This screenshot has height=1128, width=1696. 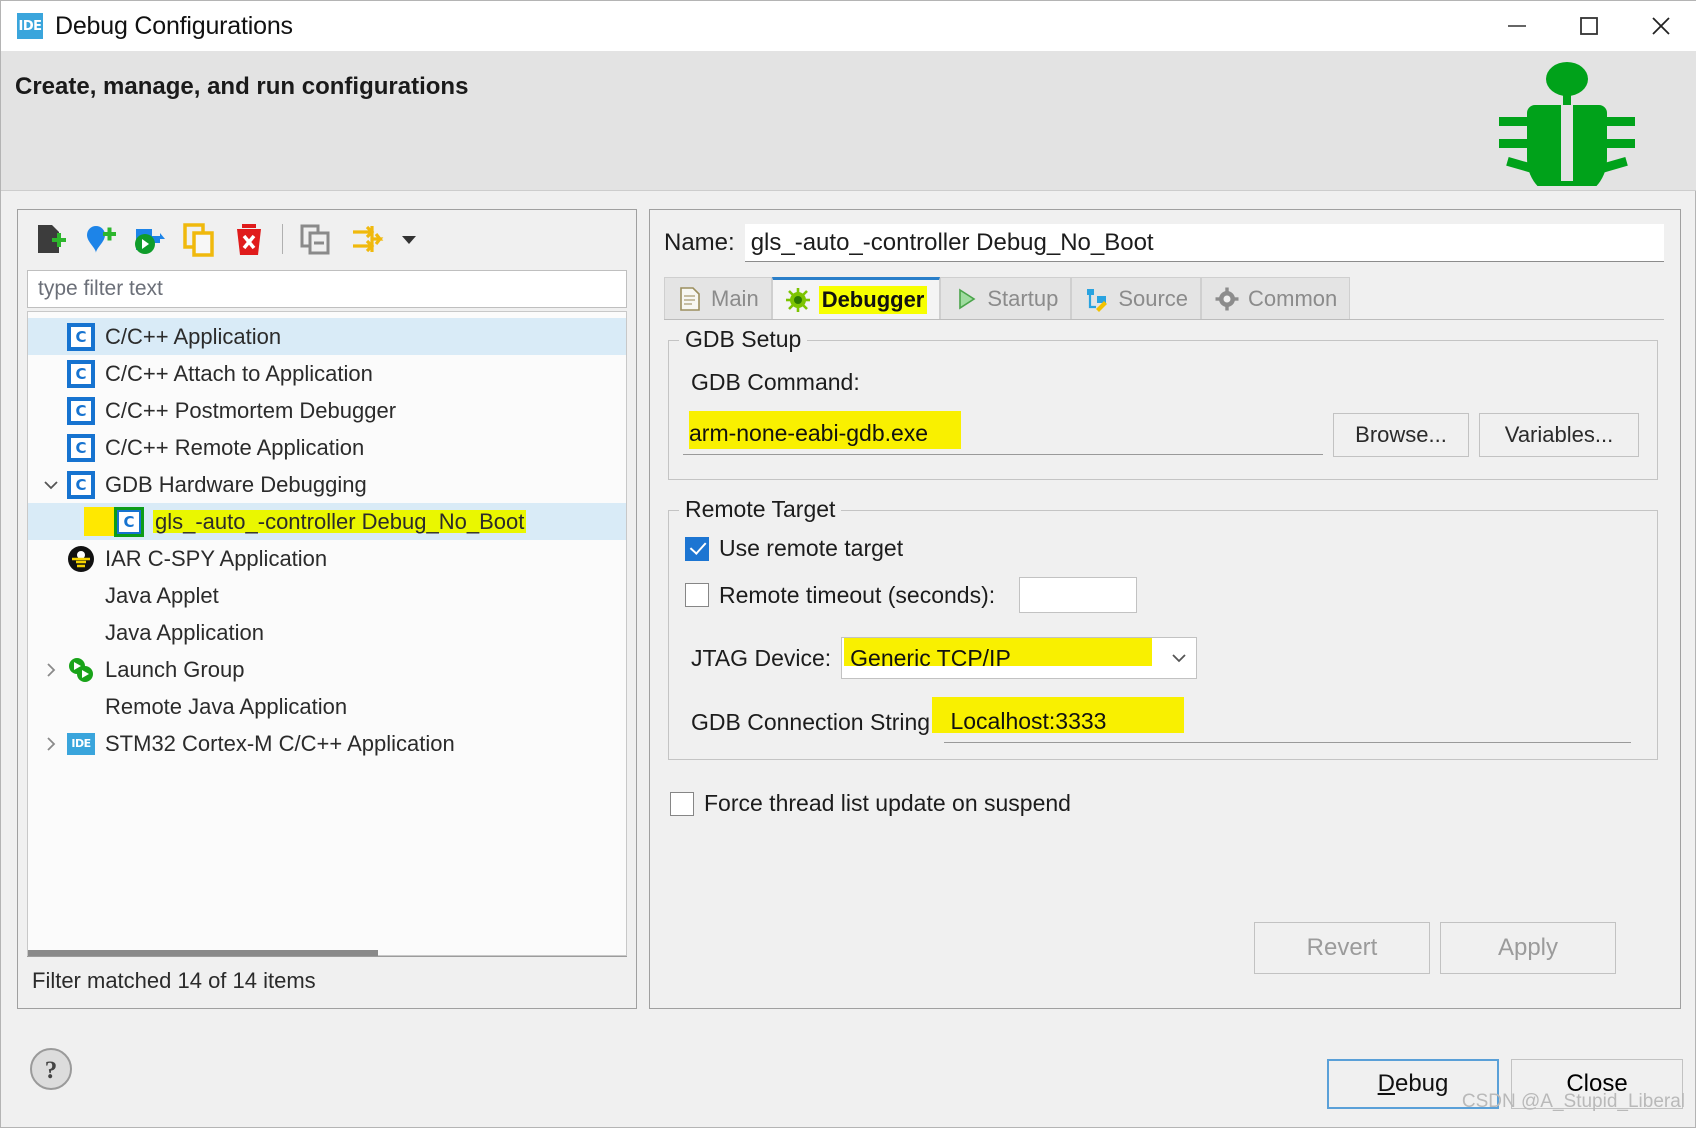 I want to click on use-remote-target-checkbox, so click(x=697, y=548).